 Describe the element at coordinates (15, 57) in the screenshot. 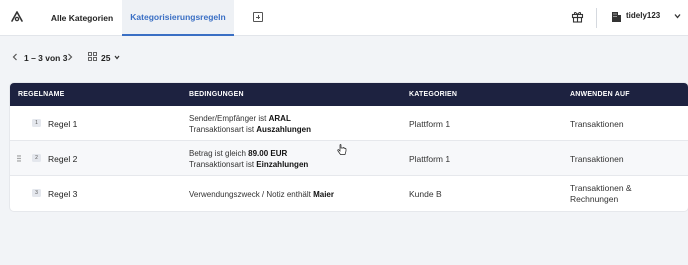

I see `chevron-left-icon` at that location.